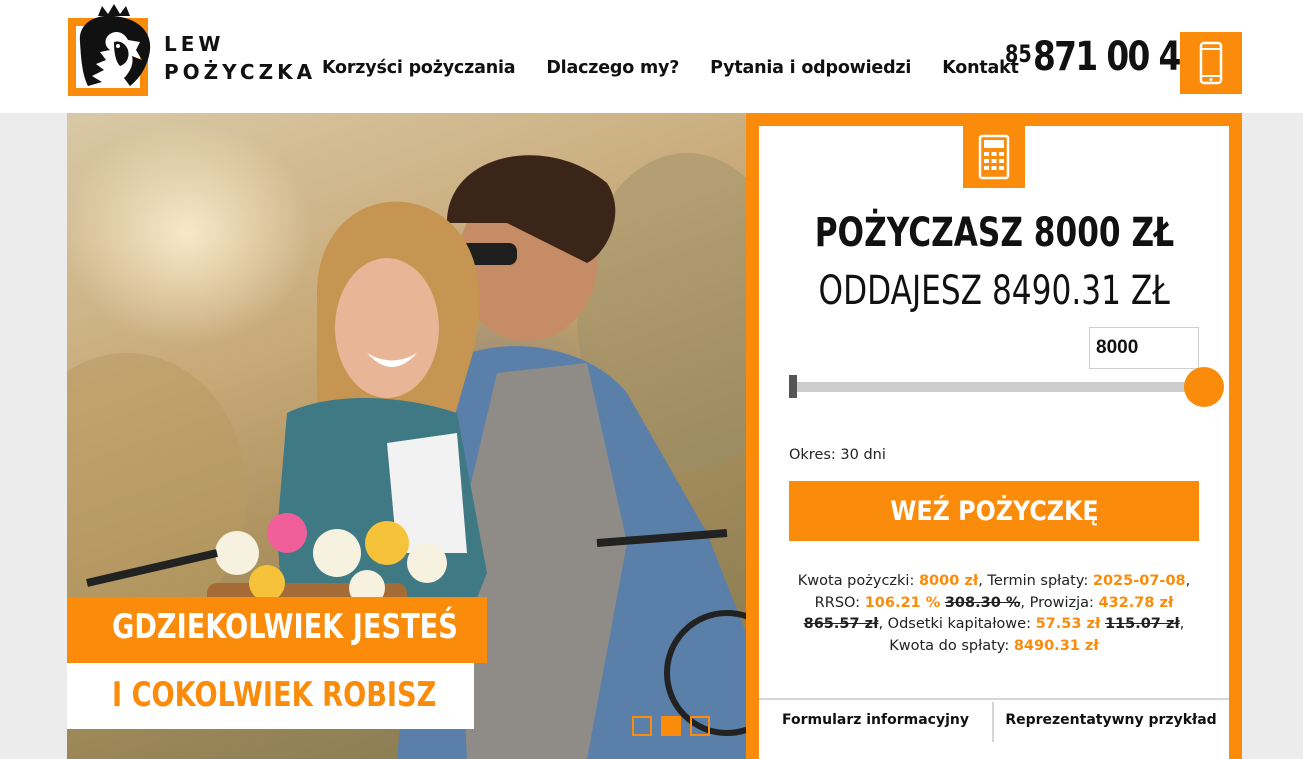 This screenshot has height=759, width=1303. I want to click on nav-faq: Pytania i odpowiedzi, so click(810, 68).